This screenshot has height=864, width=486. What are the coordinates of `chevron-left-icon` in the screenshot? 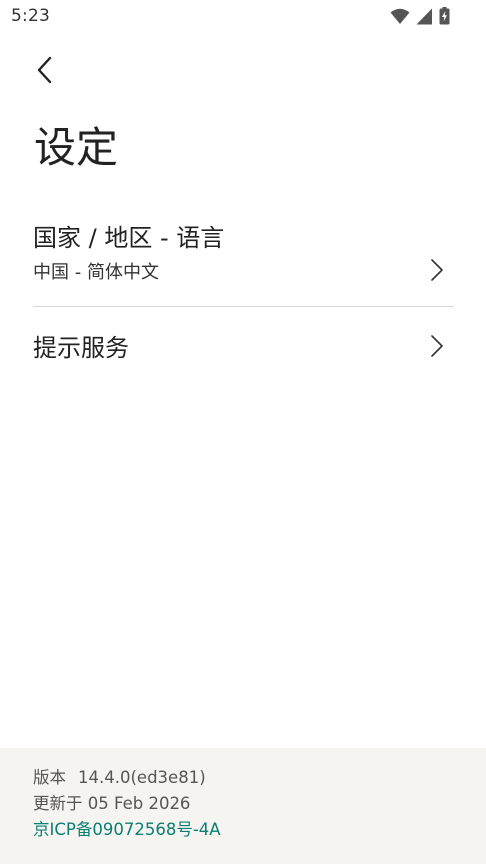 It's located at (44, 70).